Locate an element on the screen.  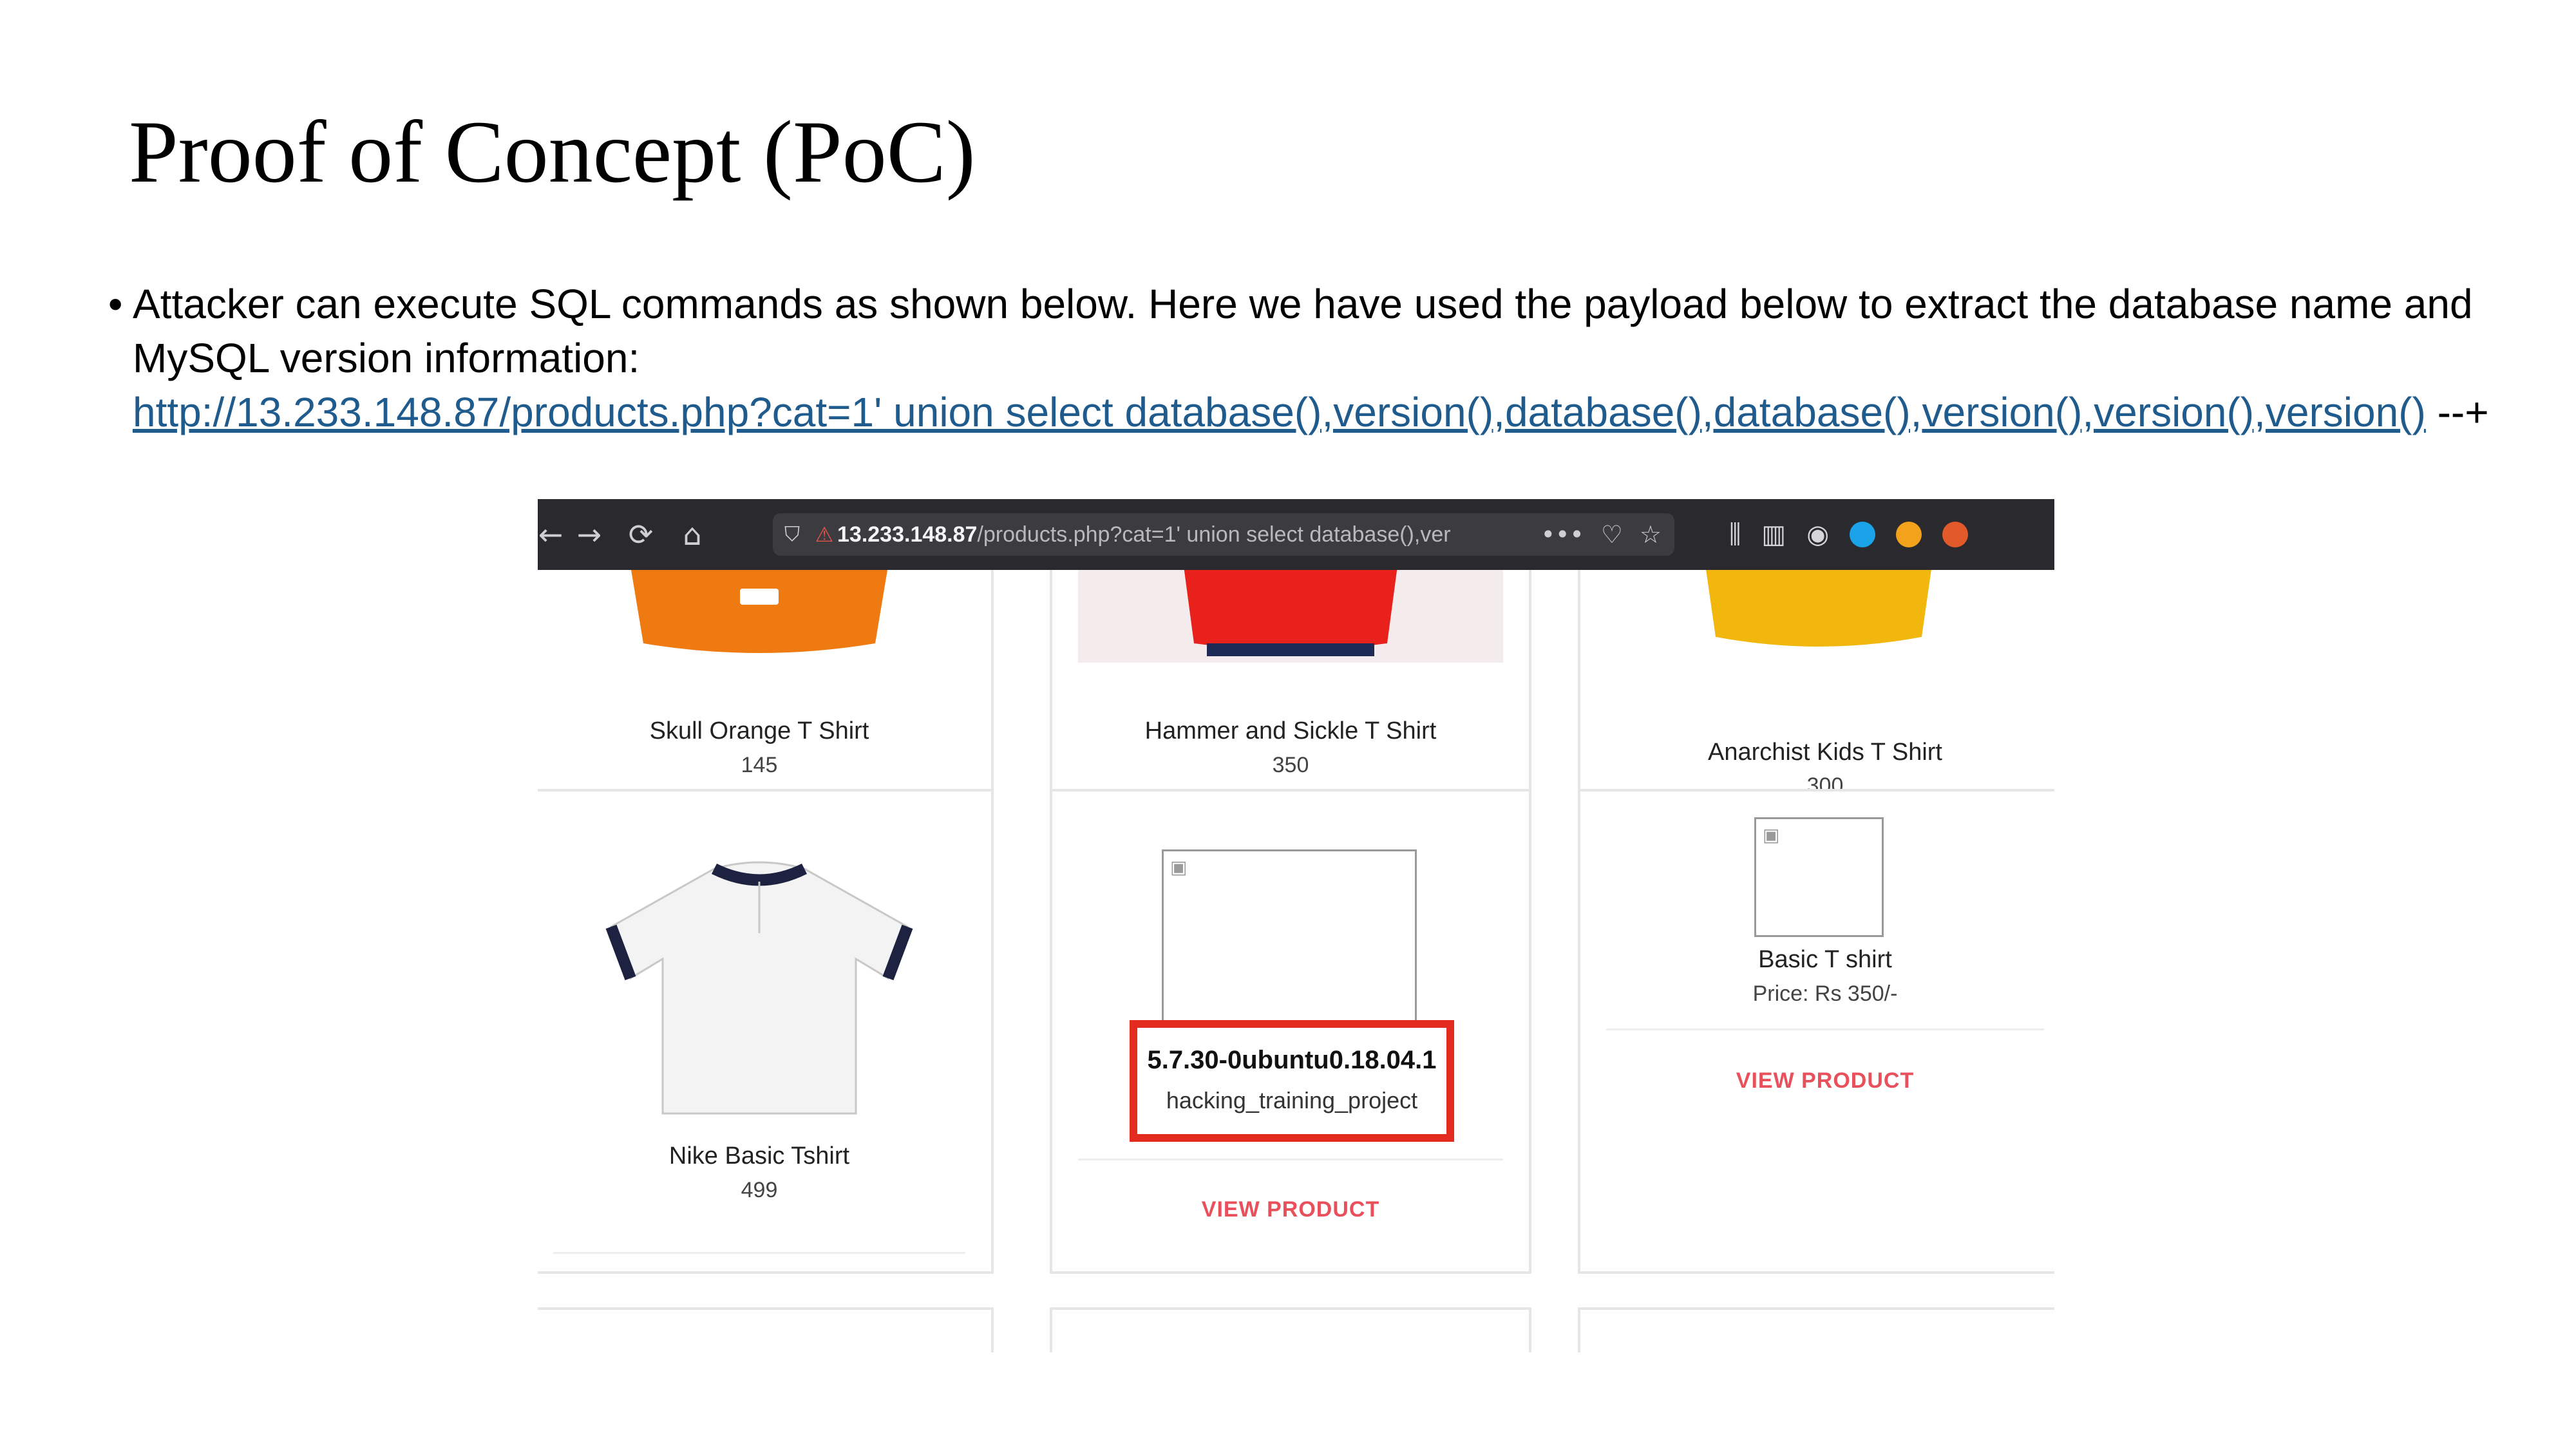
forward-icon: → is located at coordinates (589, 534).